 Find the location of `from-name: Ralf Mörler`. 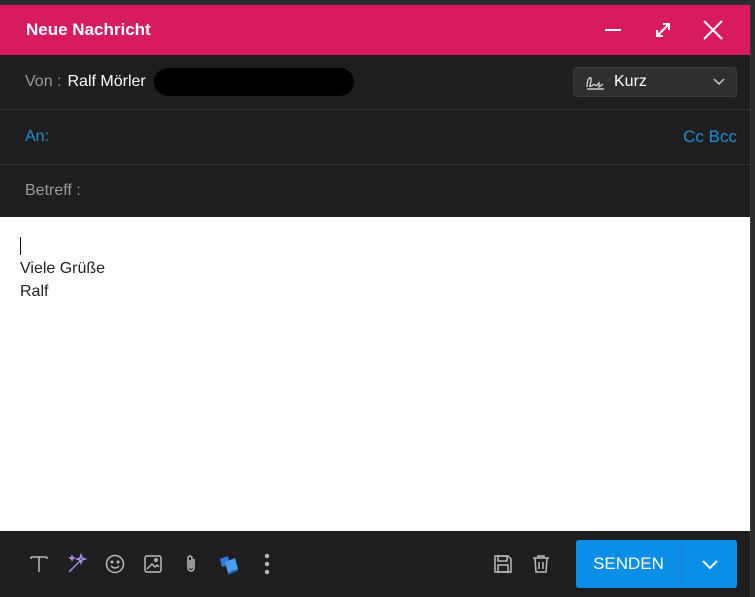

from-name: Ralf Mörler is located at coordinates (106, 81).